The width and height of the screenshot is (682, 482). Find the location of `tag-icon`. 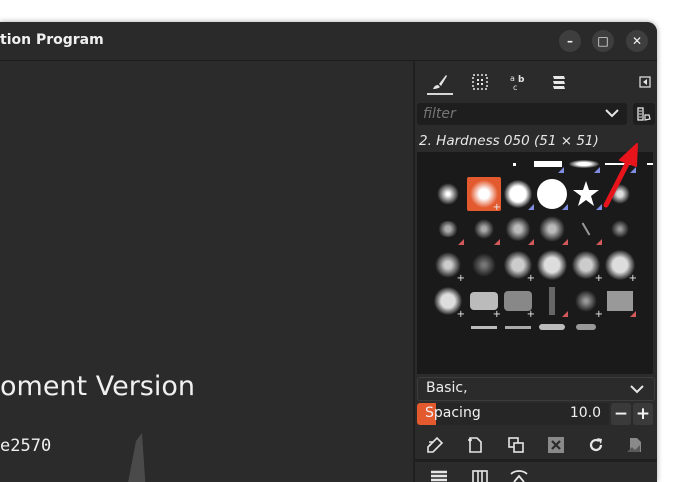

tag-icon is located at coordinates (644, 114).